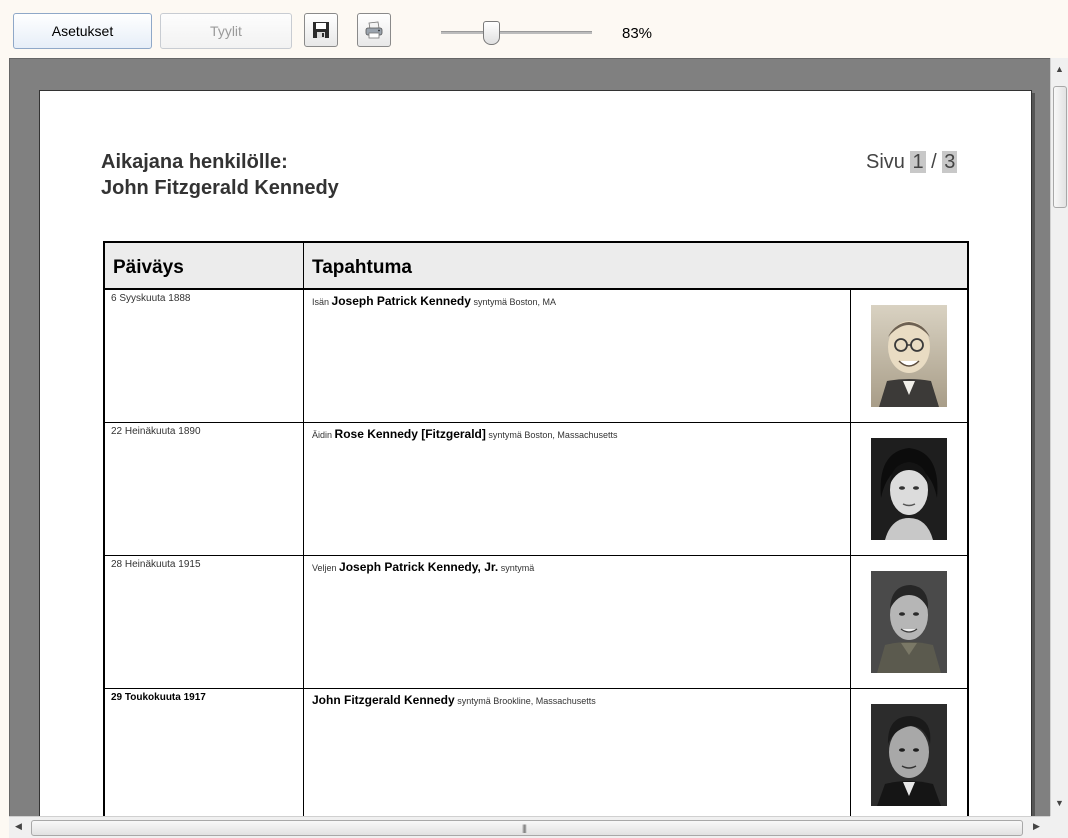  I want to click on grip-icon: |||, so click(524, 828).